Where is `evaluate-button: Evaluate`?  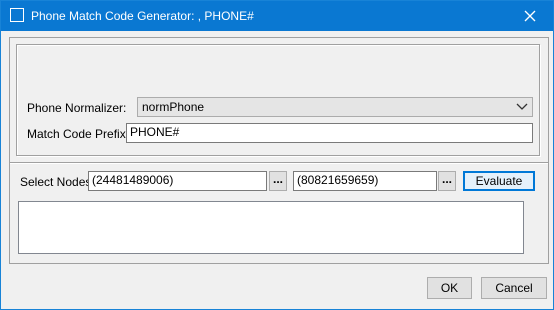 evaluate-button: Evaluate is located at coordinates (499, 181).